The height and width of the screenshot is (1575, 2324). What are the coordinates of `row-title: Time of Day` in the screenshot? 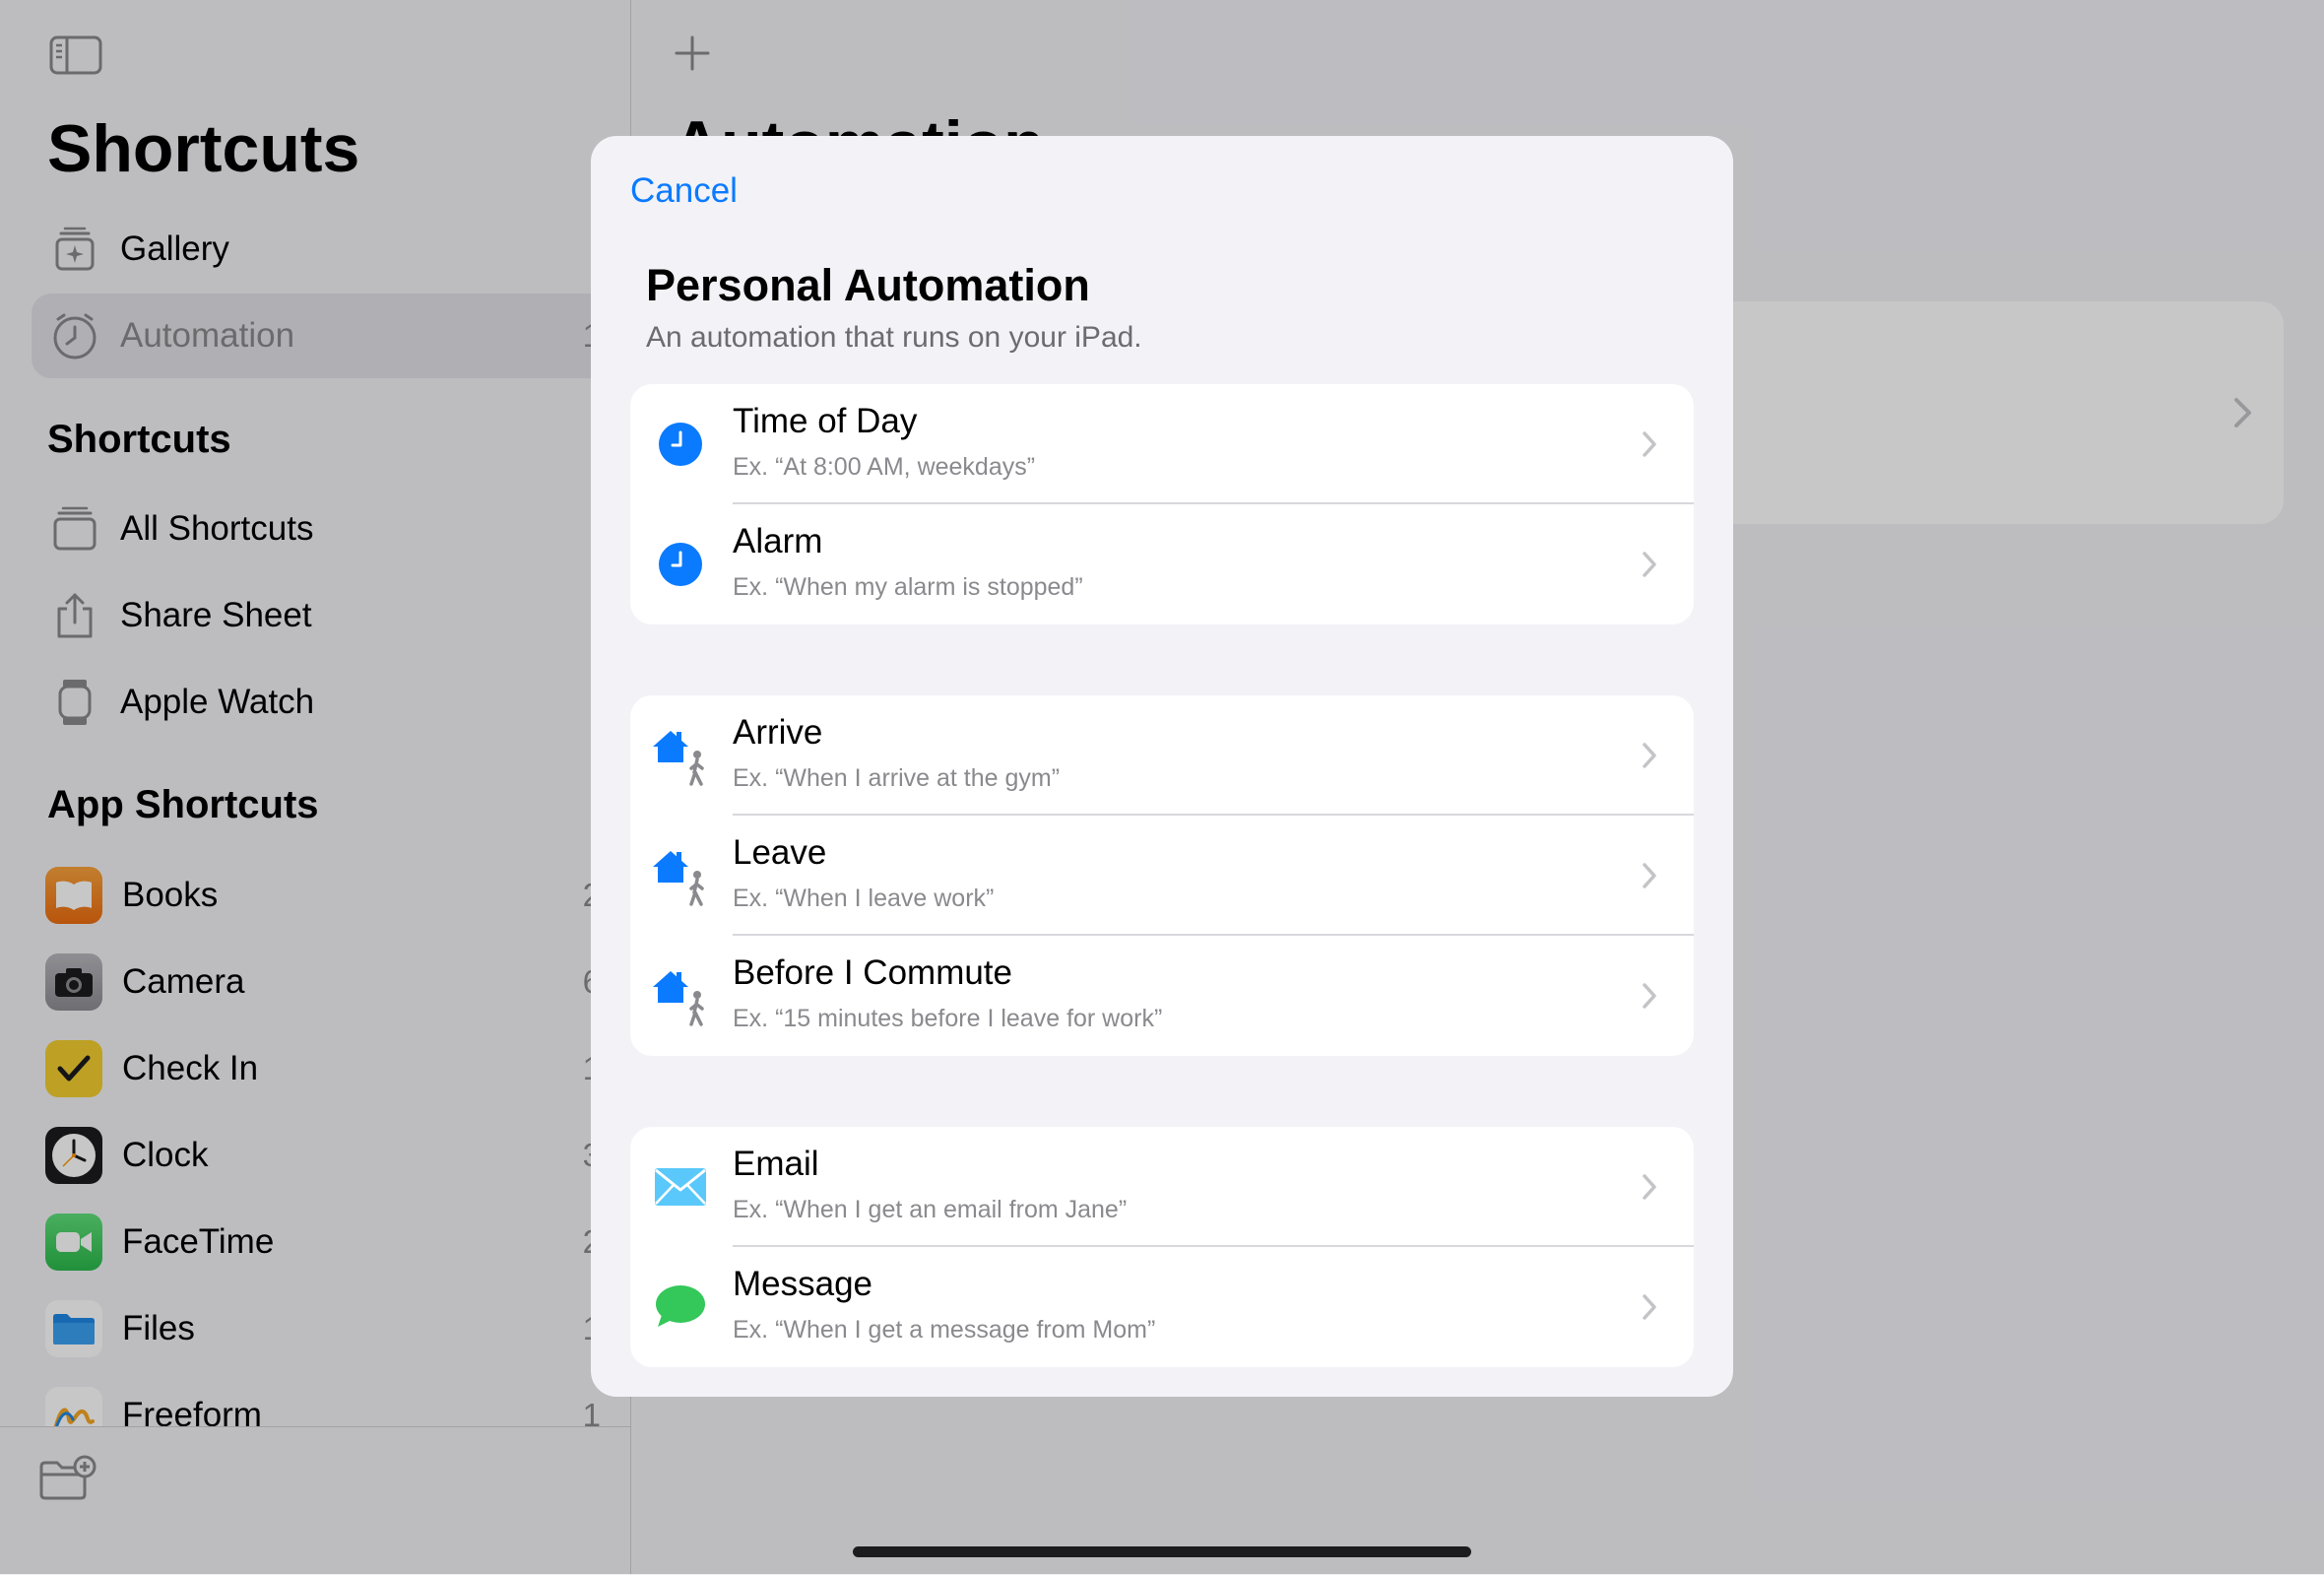 It's located at (825, 421).